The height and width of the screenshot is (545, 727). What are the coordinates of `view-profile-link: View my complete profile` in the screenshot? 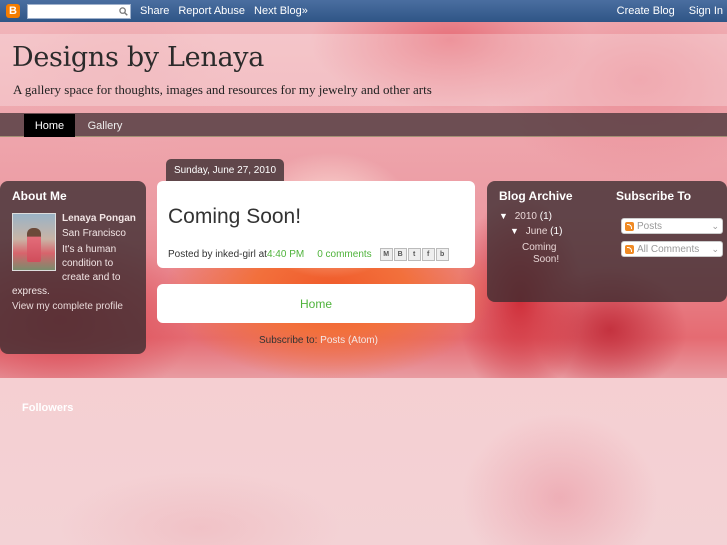 It's located at (67, 306).